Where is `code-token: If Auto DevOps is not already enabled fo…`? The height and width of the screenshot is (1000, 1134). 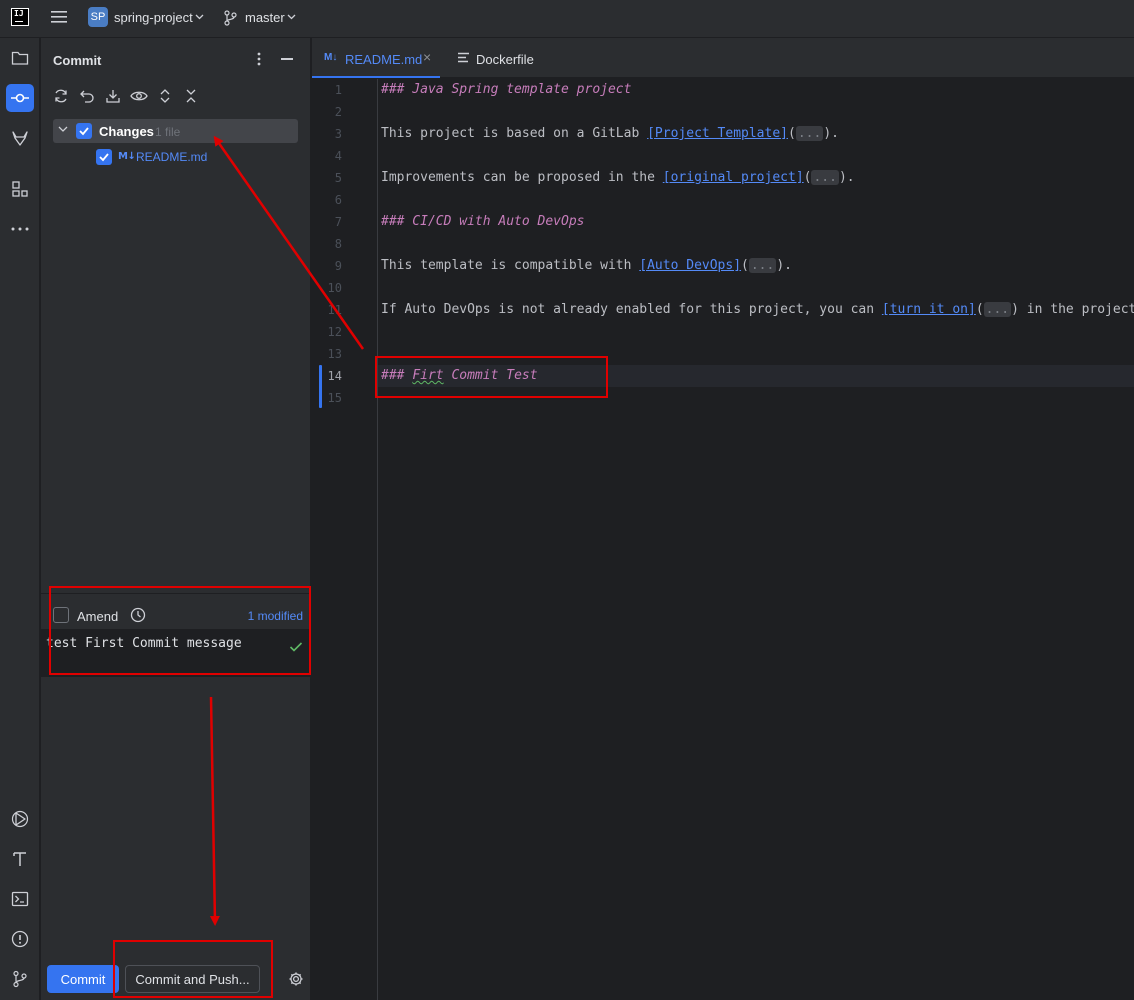
code-token: If Auto DevOps is not already enabled fo… is located at coordinates (631, 309).